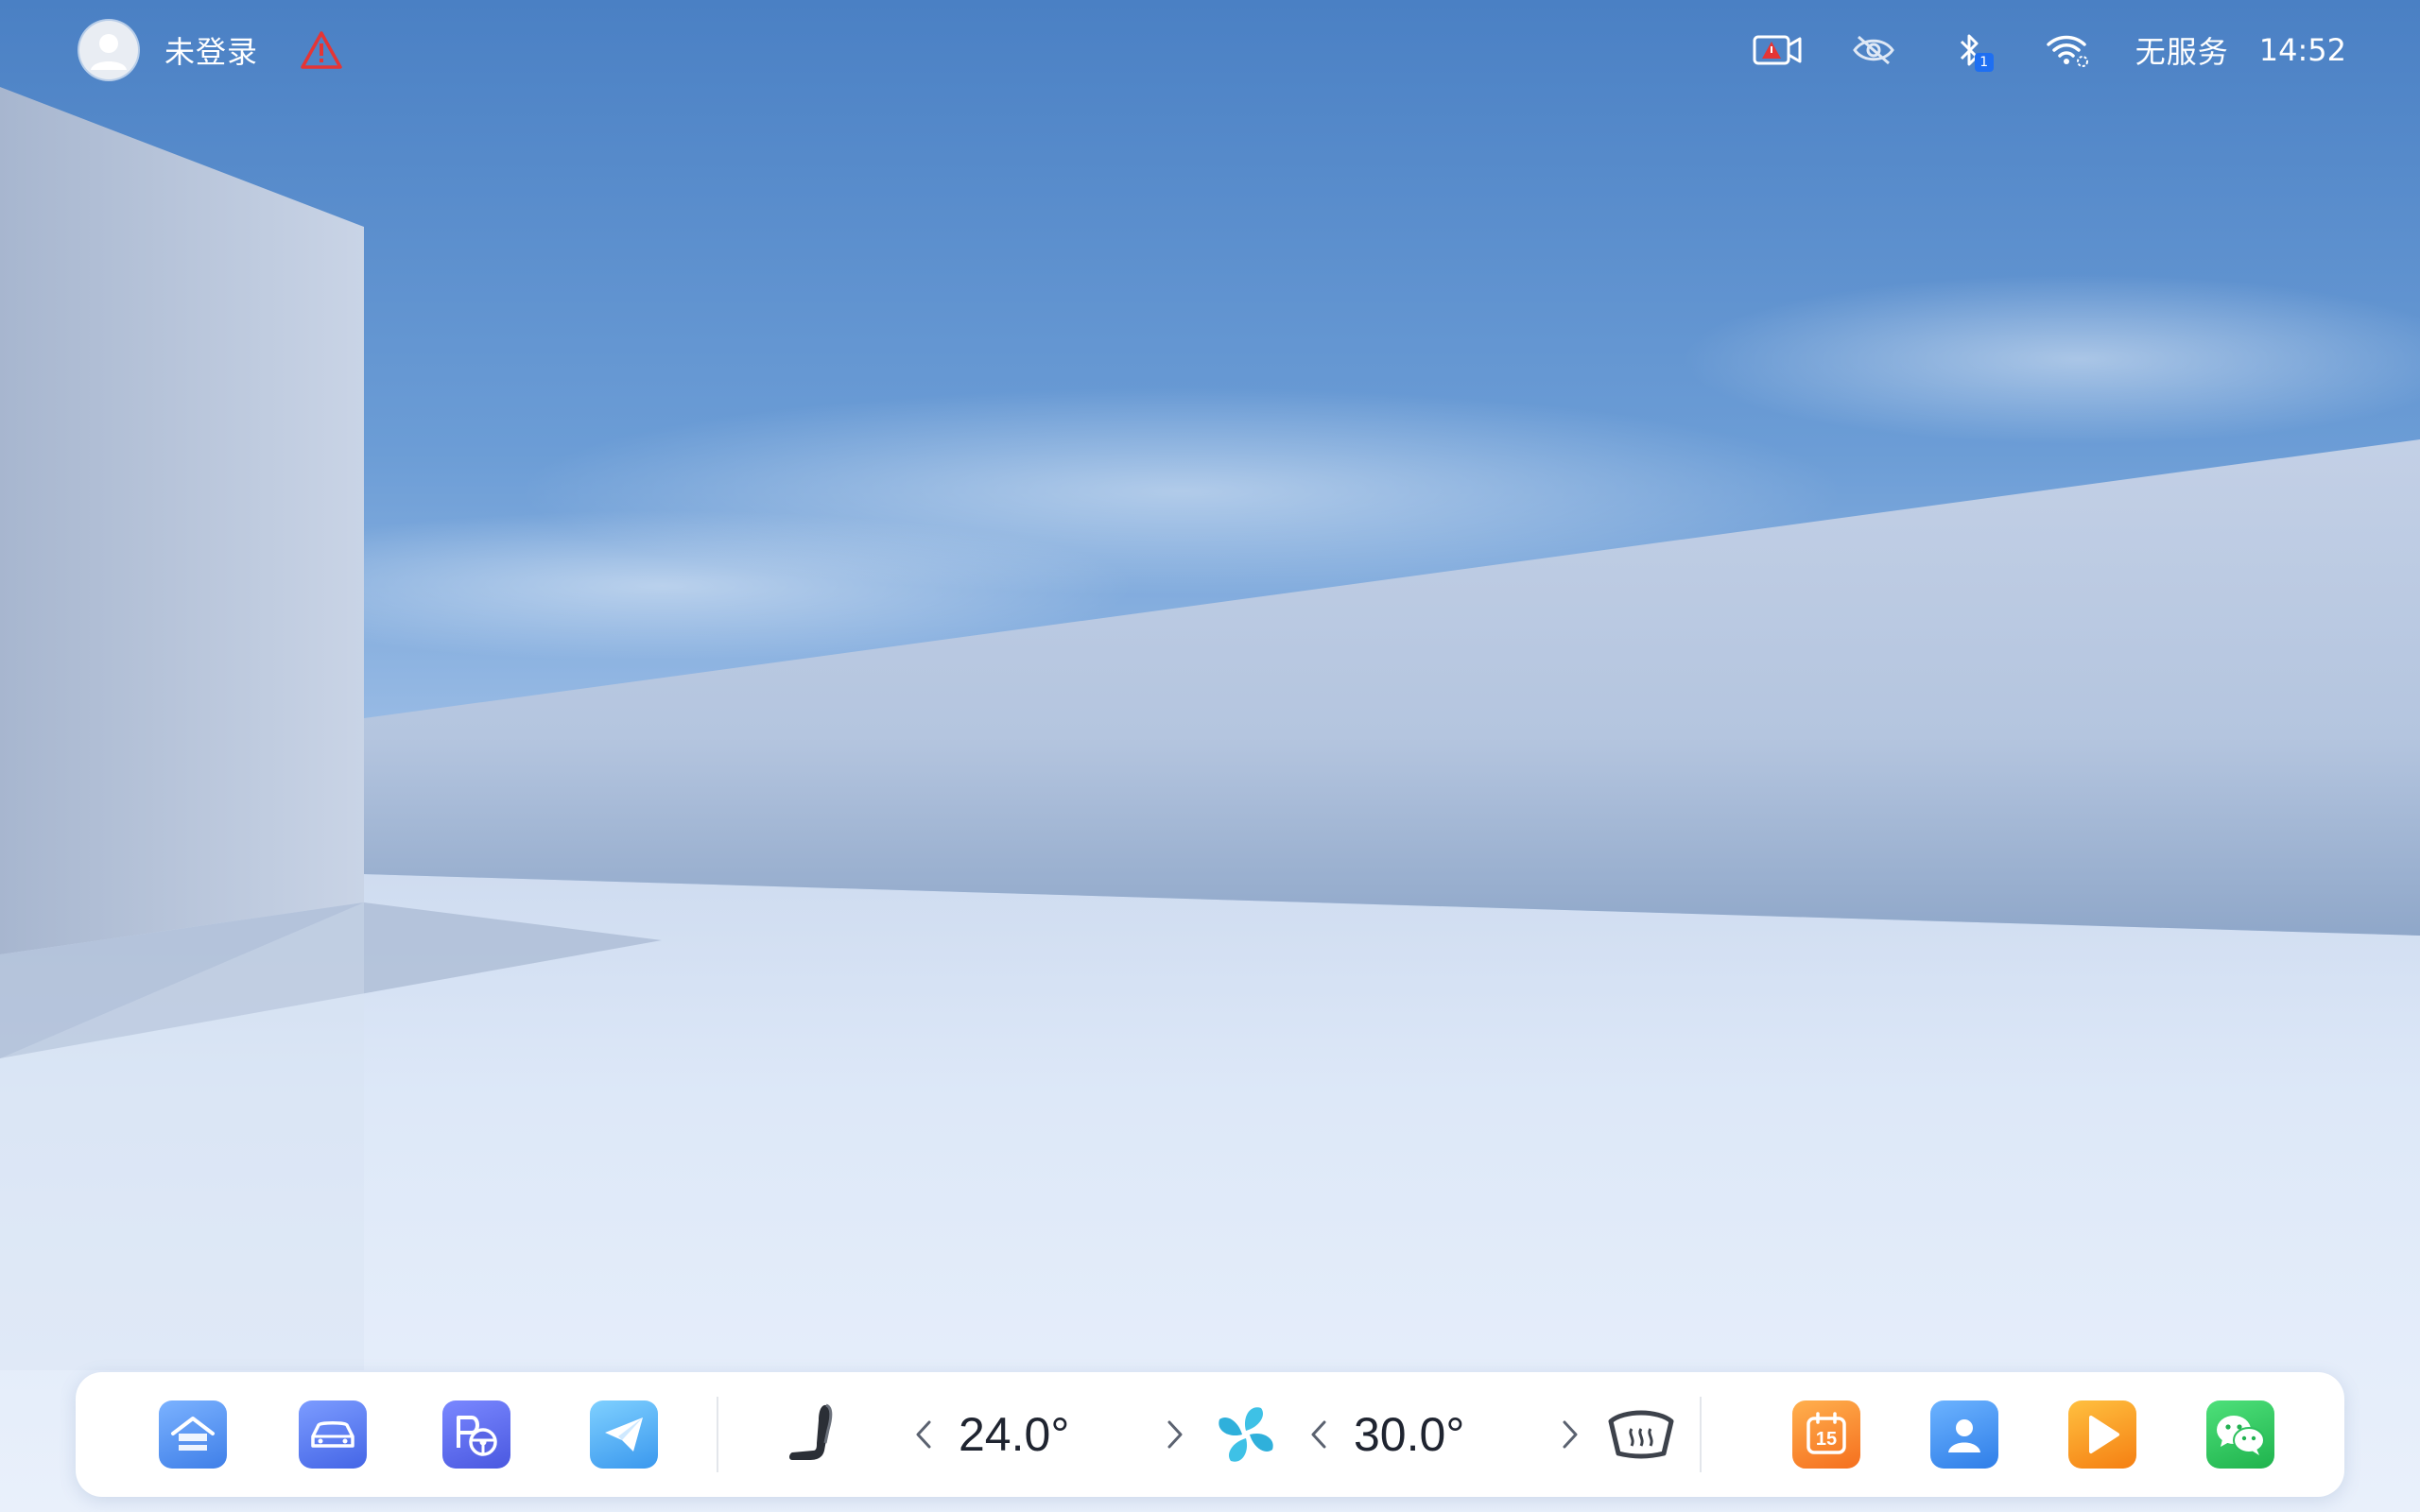 The image size is (2420, 1512). I want to click on car-app-button, so click(333, 1434).